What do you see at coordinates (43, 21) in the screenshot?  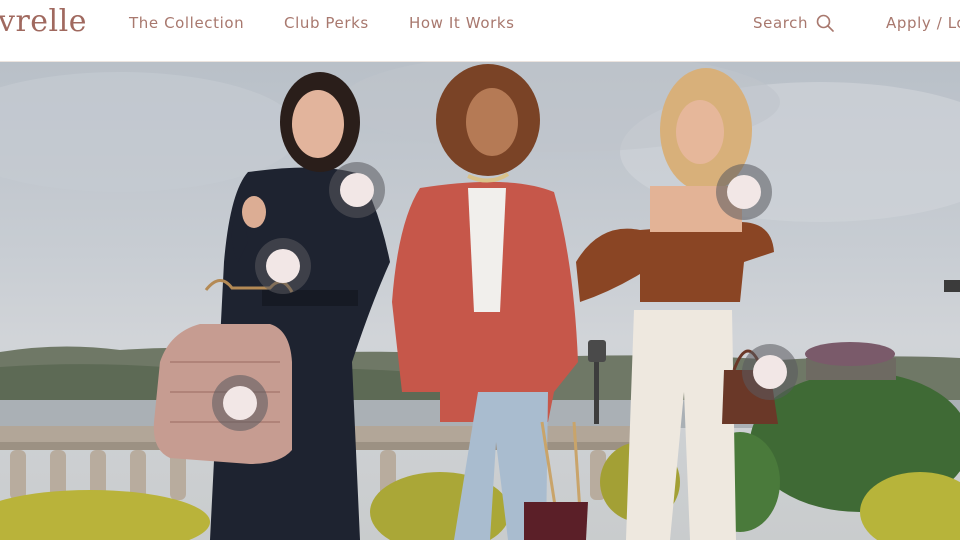 I see `brand-logo: vrelle` at bounding box center [43, 21].